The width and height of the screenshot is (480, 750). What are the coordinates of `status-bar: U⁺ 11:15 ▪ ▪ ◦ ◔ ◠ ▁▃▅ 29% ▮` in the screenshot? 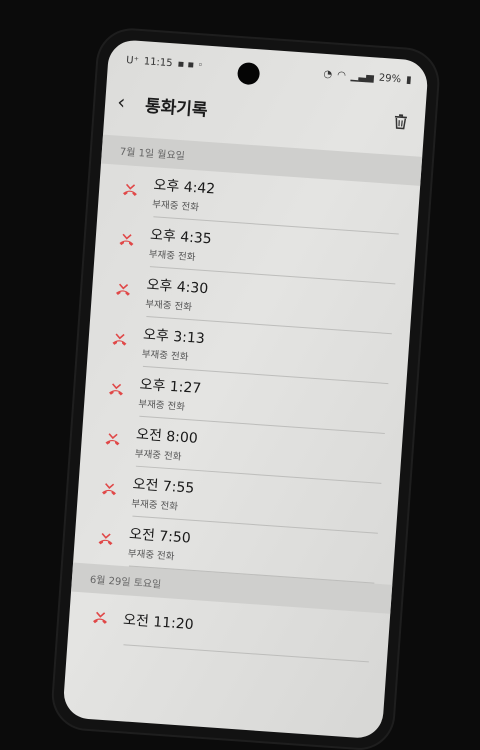 It's located at (269, 70).